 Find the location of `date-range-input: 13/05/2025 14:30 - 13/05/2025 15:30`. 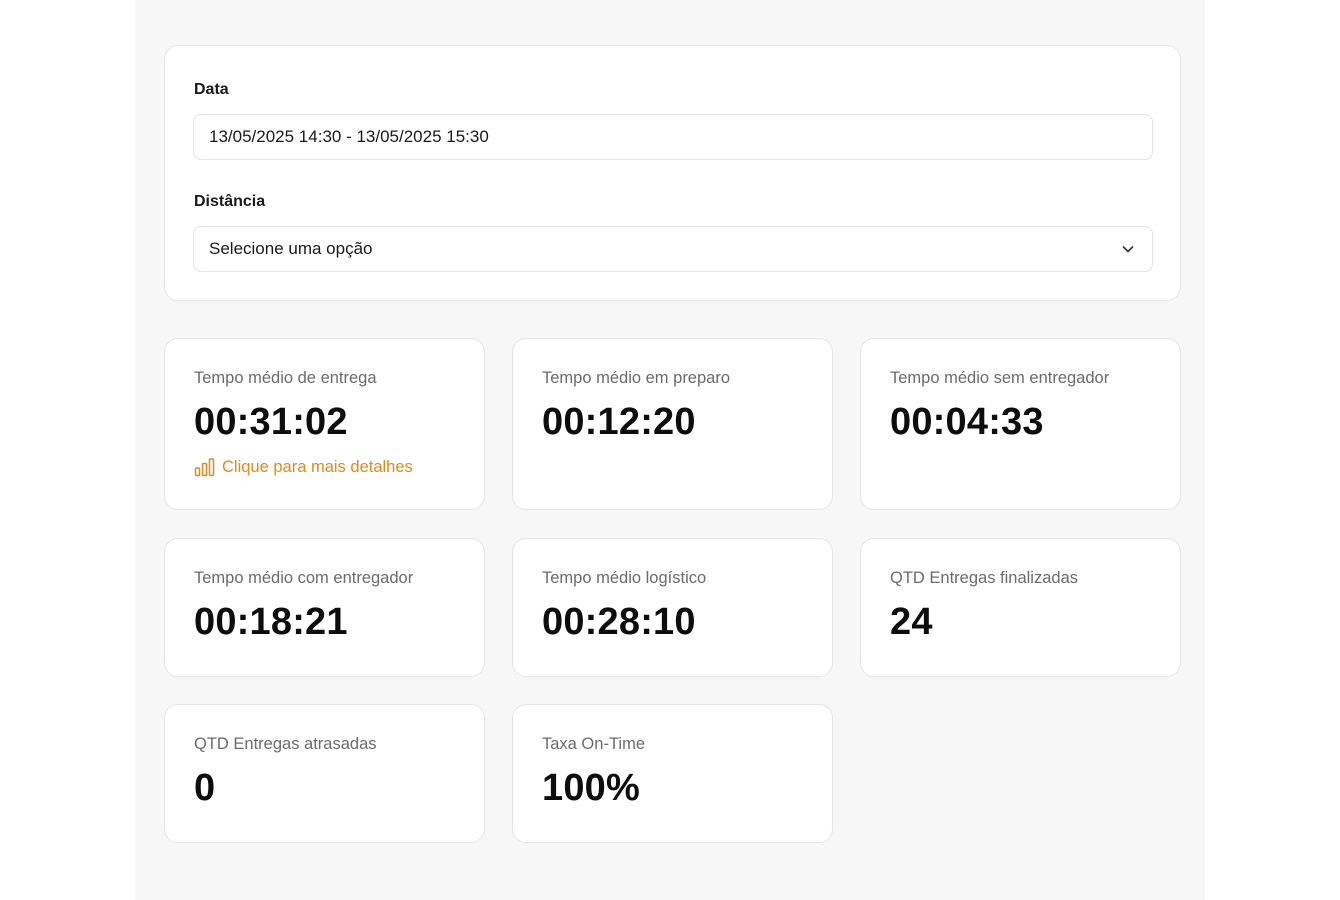

date-range-input: 13/05/2025 14:30 - 13/05/2025 15:30 is located at coordinates (673, 137).